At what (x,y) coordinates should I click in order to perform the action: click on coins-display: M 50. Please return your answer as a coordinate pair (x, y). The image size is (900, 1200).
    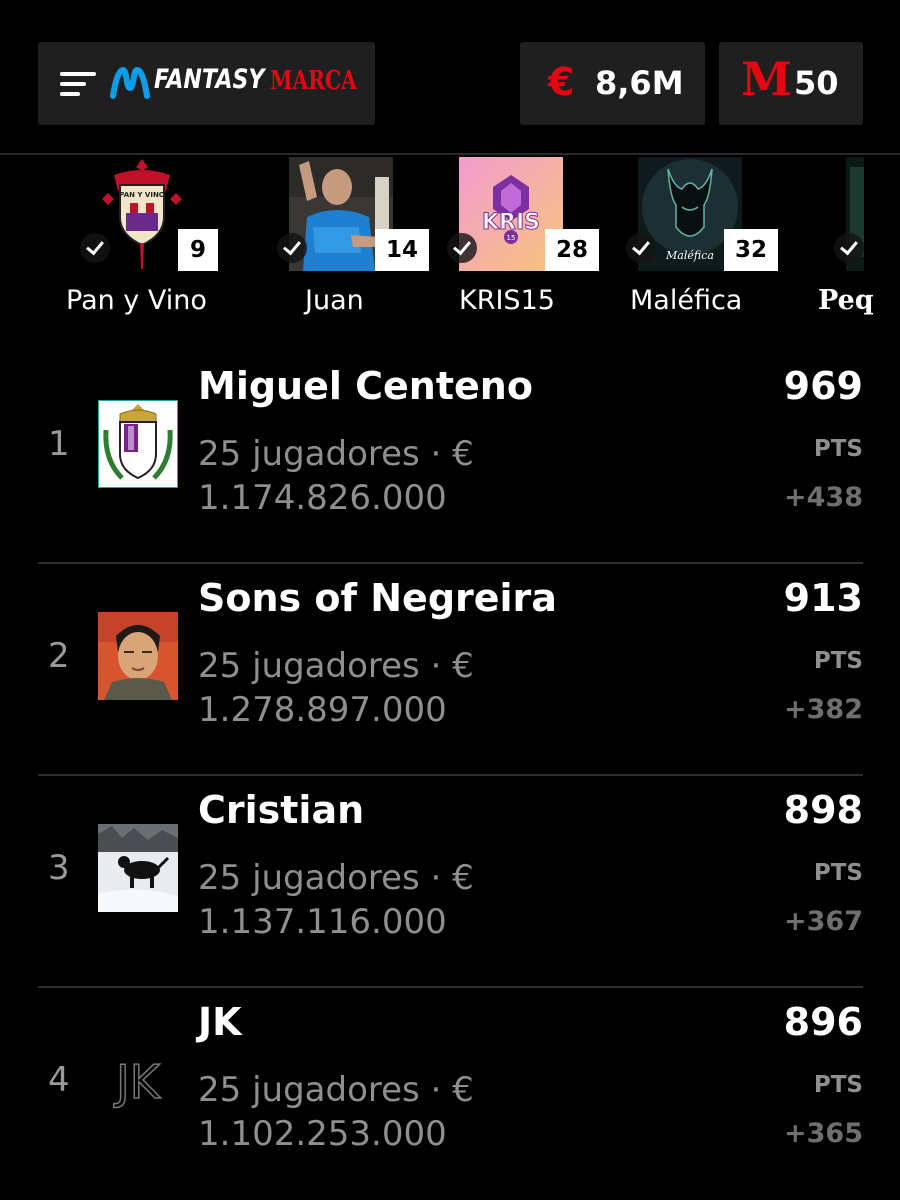
    Looking at the image, I should click on (791, 83).